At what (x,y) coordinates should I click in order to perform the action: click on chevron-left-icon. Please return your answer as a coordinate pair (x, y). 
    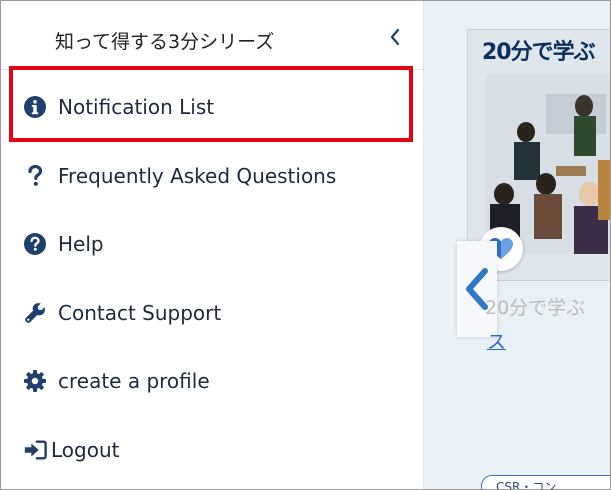
    Looking at the image, I should click on (395, 37).